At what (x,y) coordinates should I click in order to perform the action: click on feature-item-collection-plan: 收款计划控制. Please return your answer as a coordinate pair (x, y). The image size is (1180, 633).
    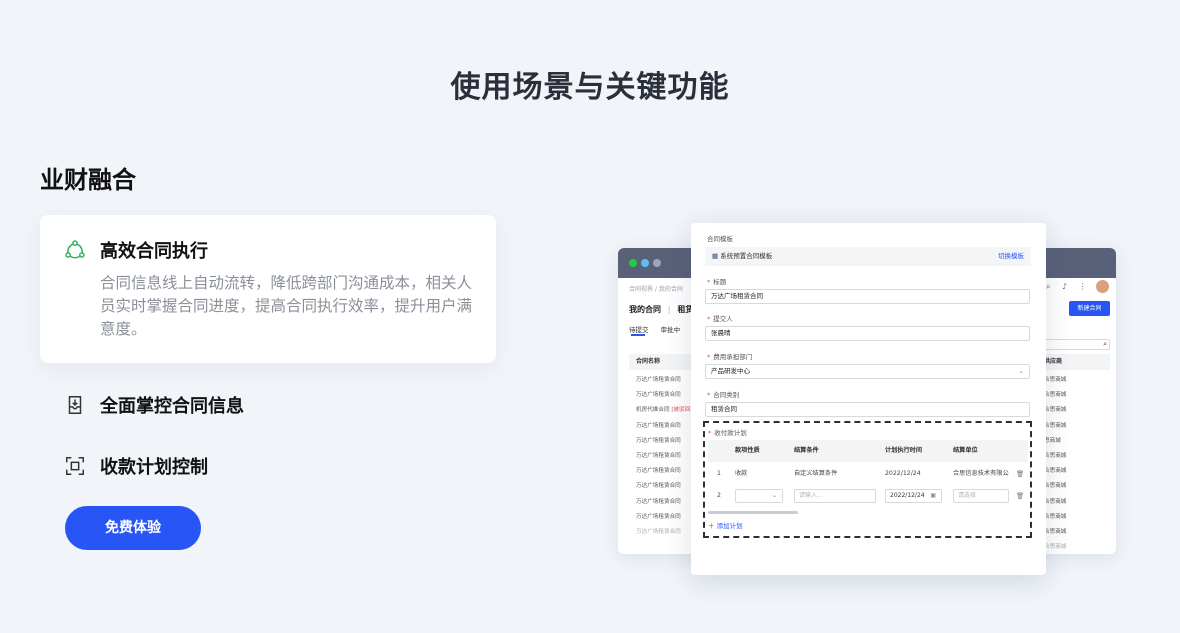
    Looking at the image, I should click on (136, 466).